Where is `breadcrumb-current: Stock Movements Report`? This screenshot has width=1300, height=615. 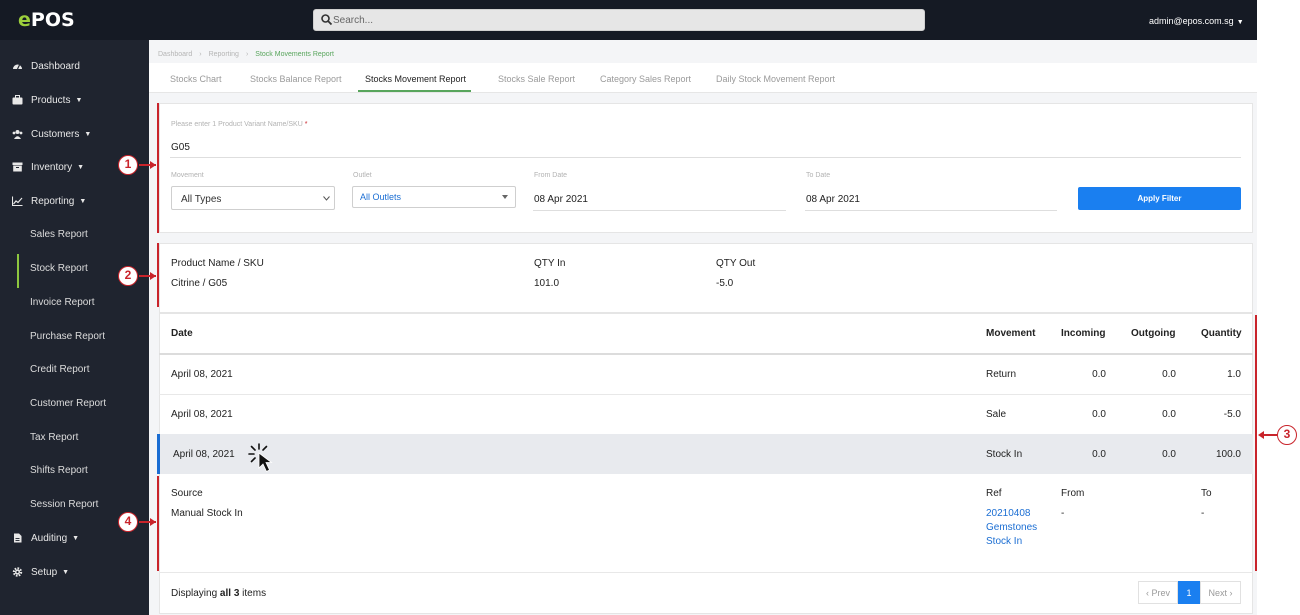 breadcrumb-current: Stock Movements Report is located at coordinates (294, 54).